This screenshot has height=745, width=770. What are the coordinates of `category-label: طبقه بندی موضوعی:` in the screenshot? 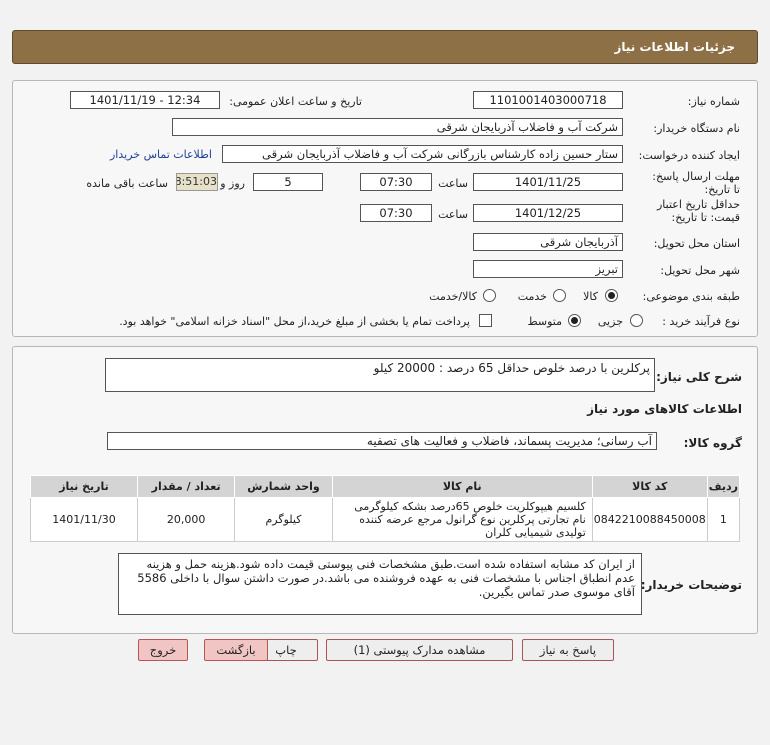 It's located at (691, 296).